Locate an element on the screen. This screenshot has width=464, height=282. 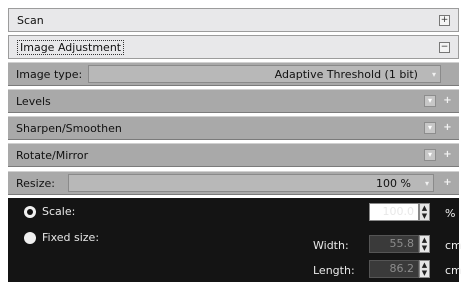
resize-select: 100 % ▾ is located at coordinates (251, 183).